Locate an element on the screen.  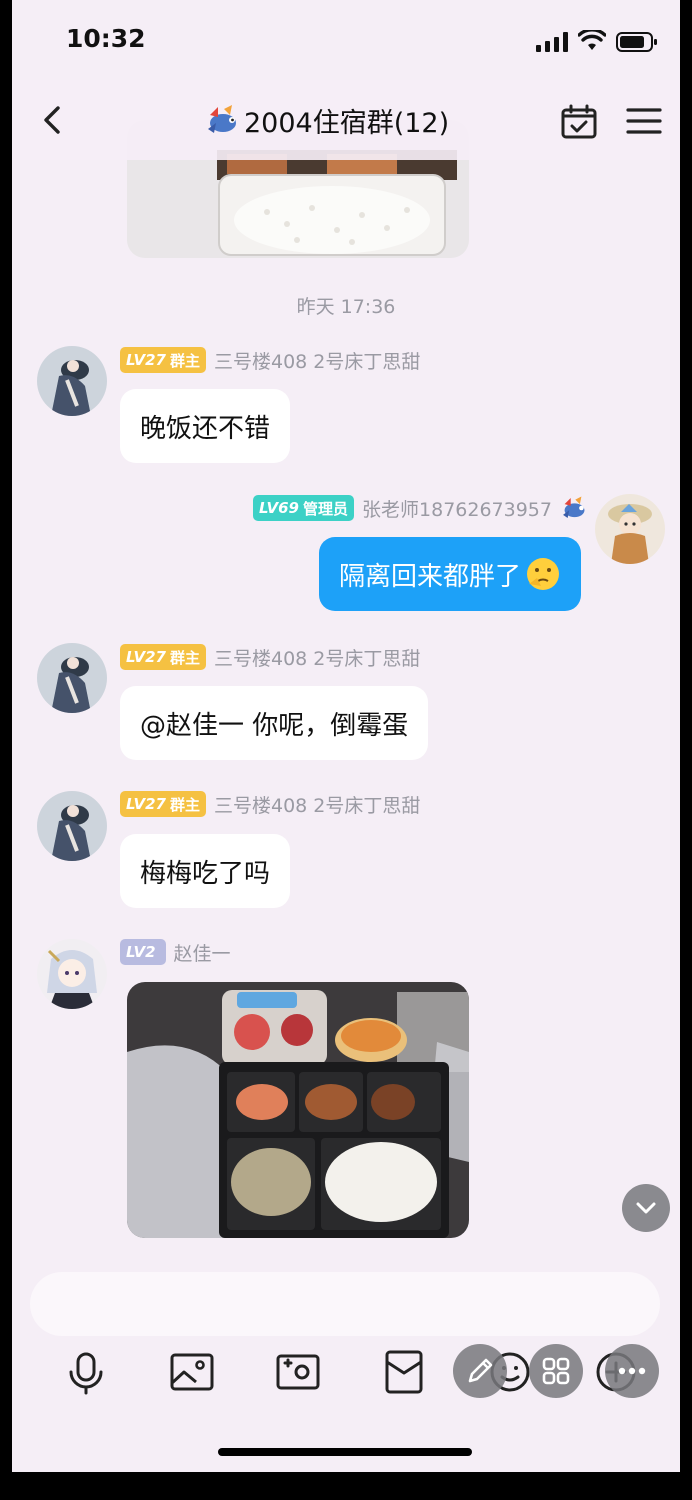
chevron-down-icon is located at coordinates (646, 1208).